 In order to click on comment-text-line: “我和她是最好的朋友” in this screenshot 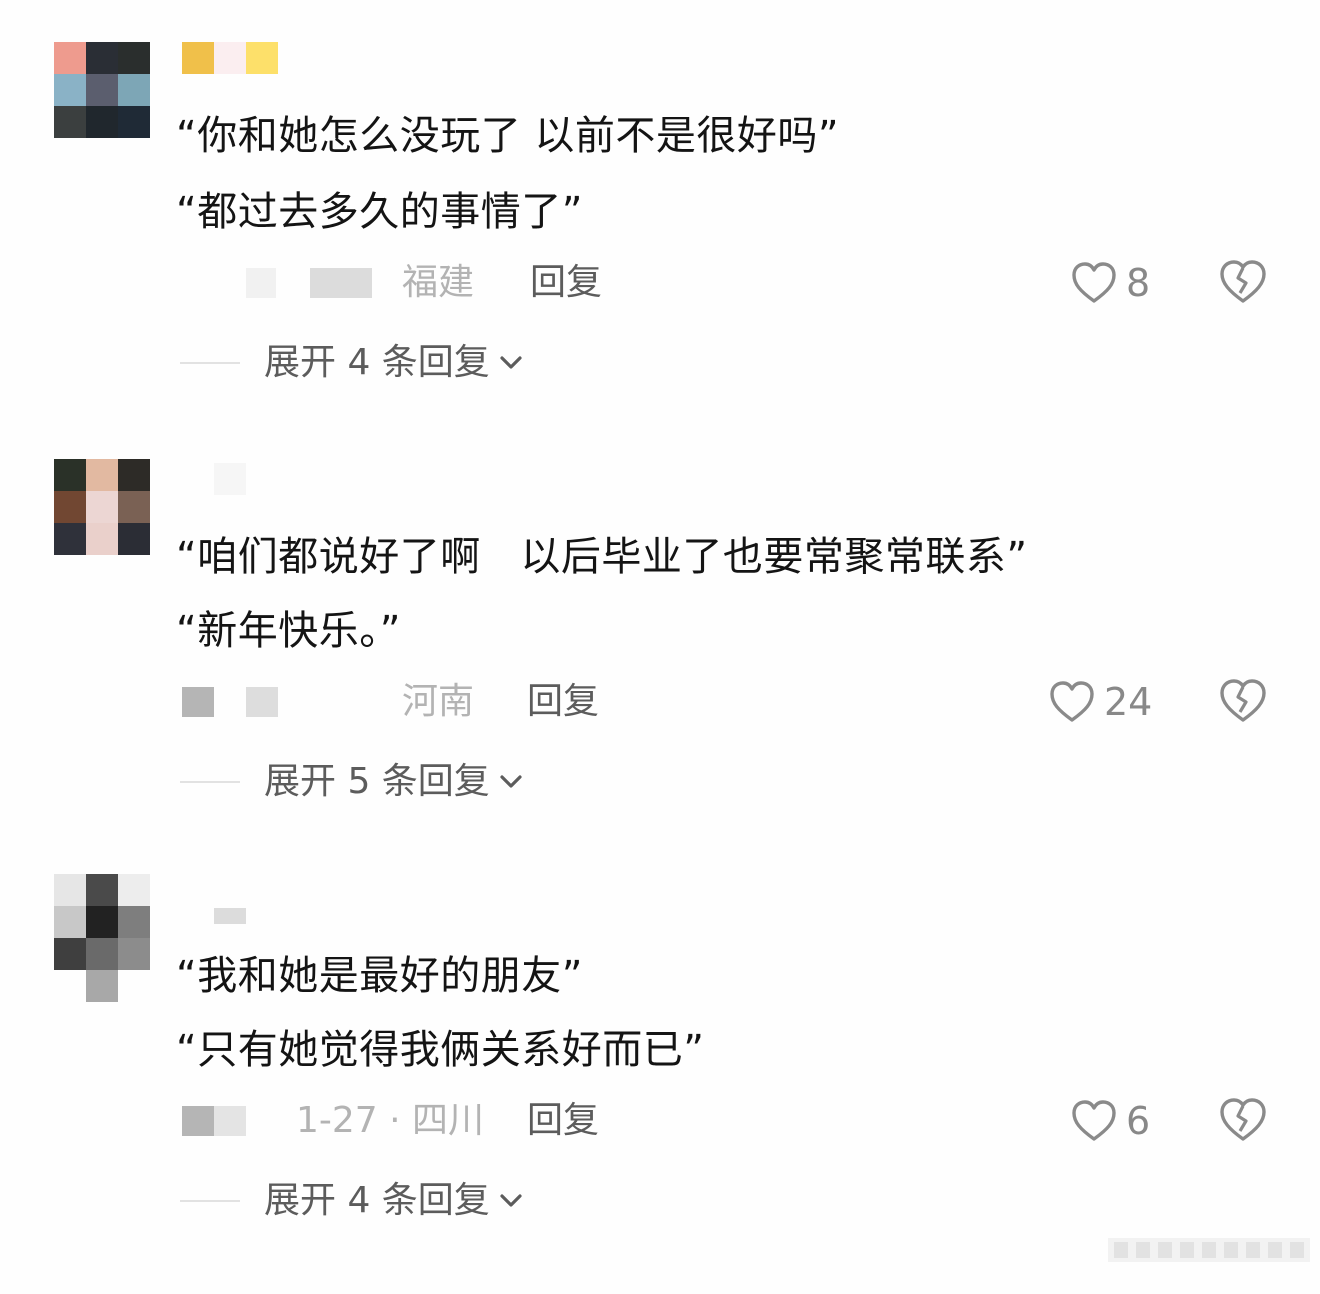, I will do `click(379, 976)`.